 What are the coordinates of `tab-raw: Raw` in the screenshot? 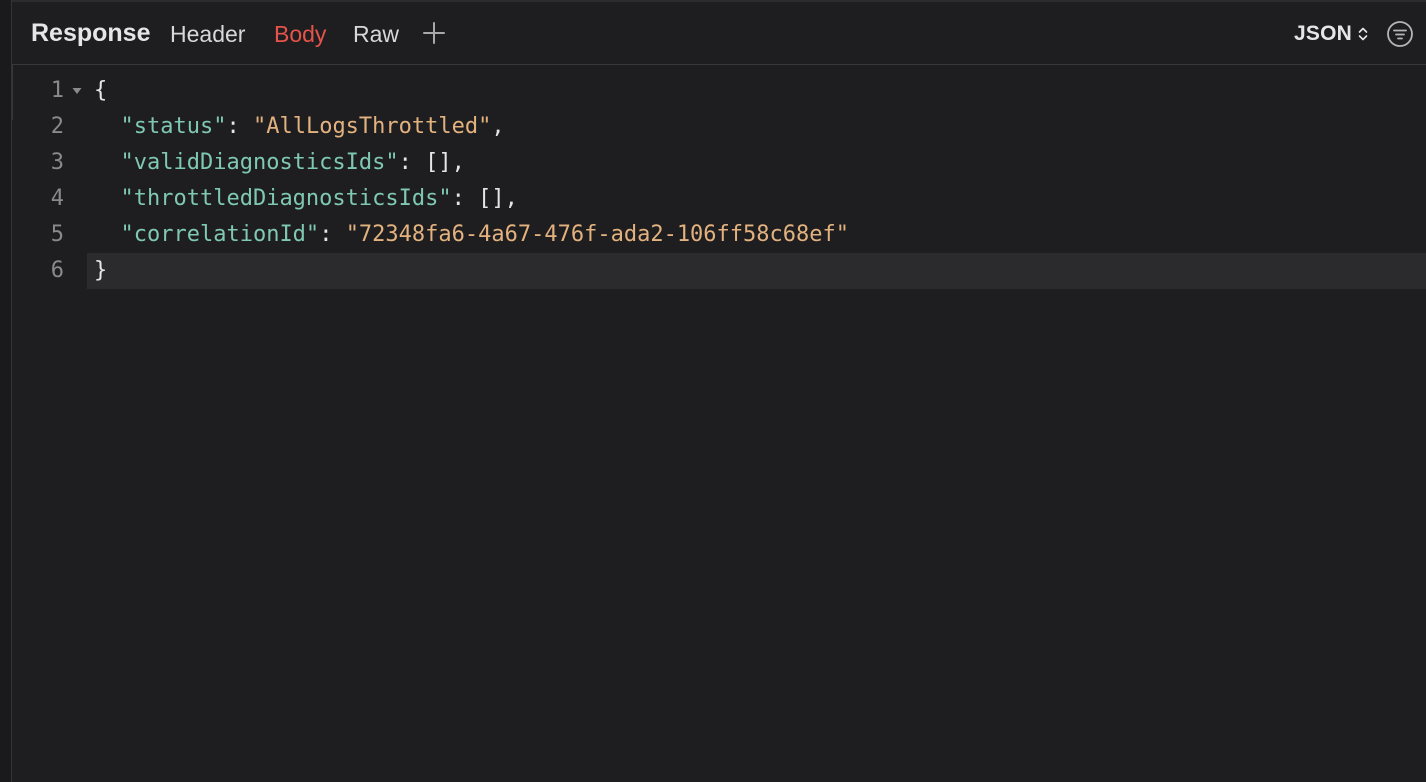 It's located at (376, 34).